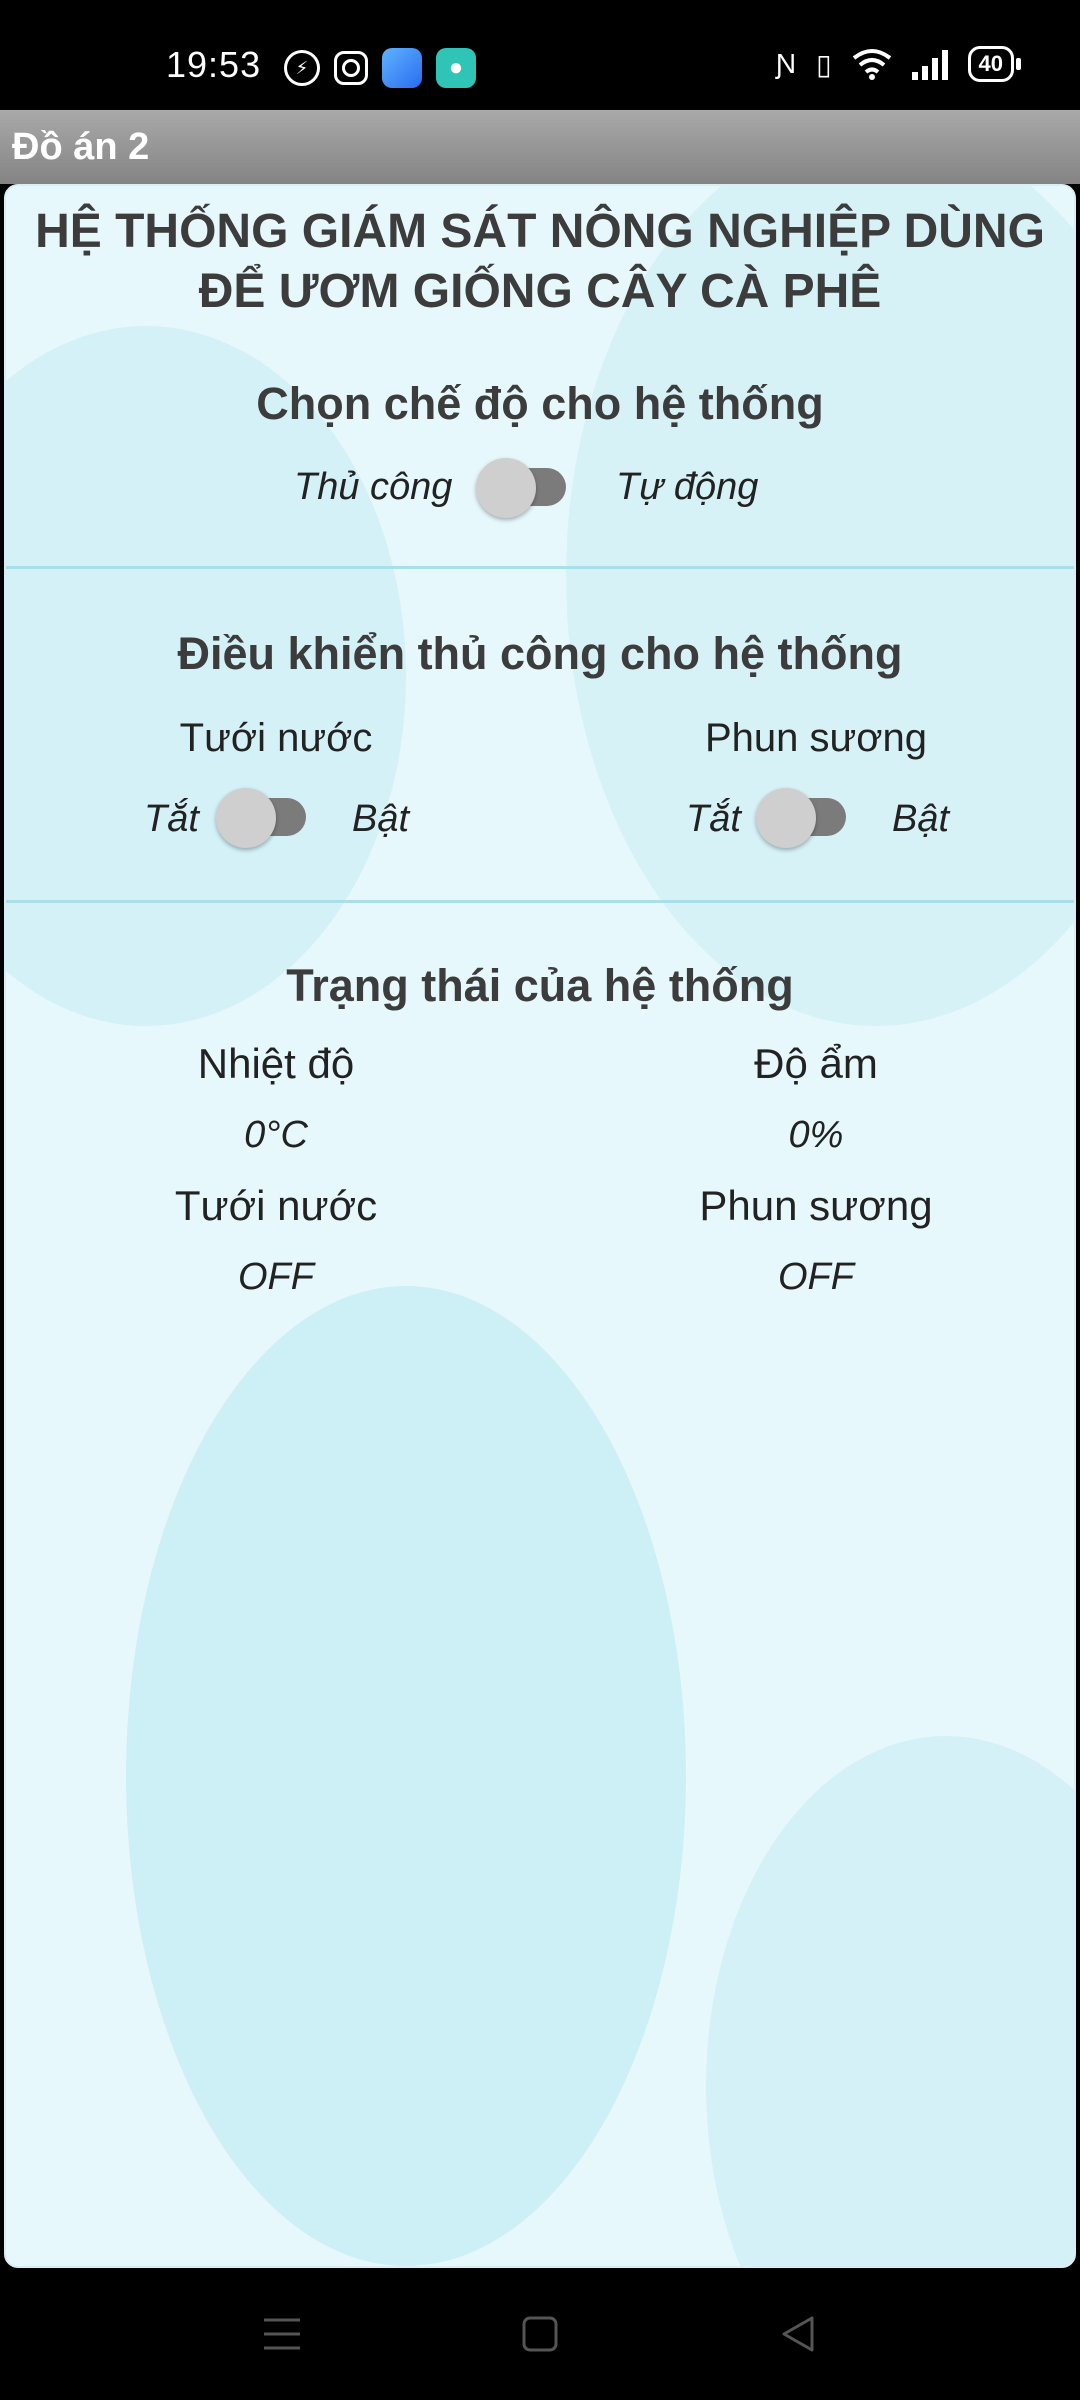 This screenshot has width=1080, height=2400. Describe the element at coordinates (540, 653) in the screenshot. I see `manual-control-heading: Điều khiển thủ công cho hệ thống` at that location.